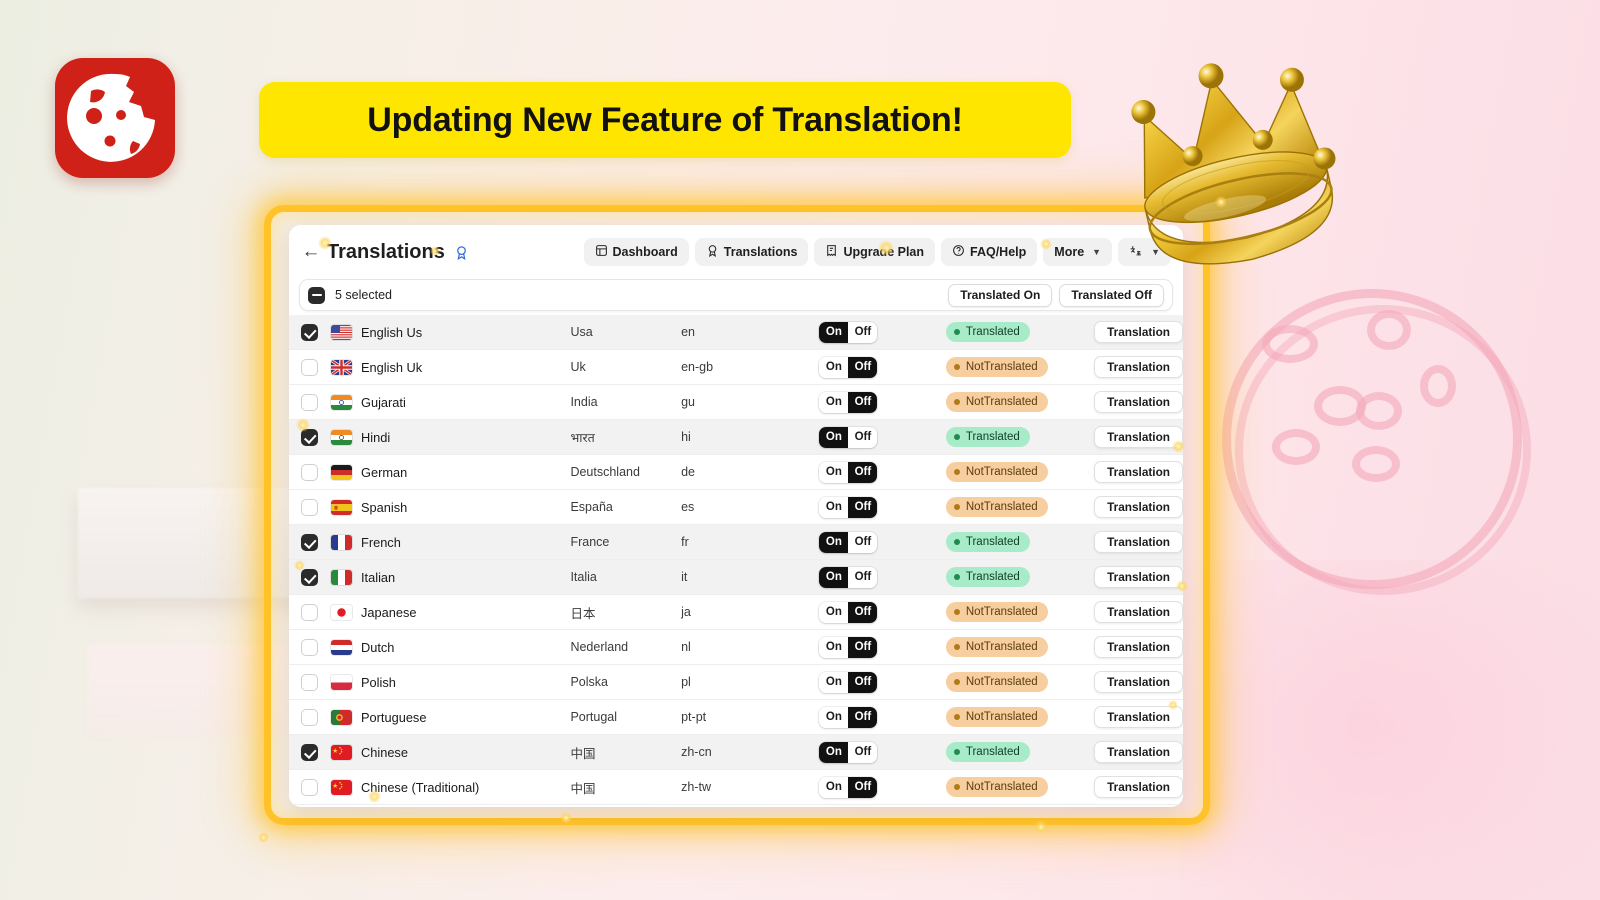 Image resolution: width=1600 pixels, height=900 pixels. I want to click on row-action-cell: Translation, so click(1138, 787).